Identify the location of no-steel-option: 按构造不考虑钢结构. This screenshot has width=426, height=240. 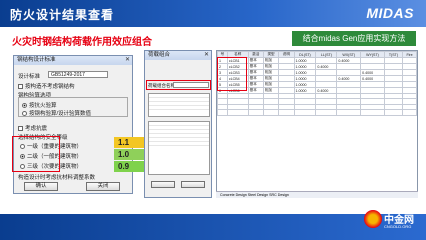
(46, 86).